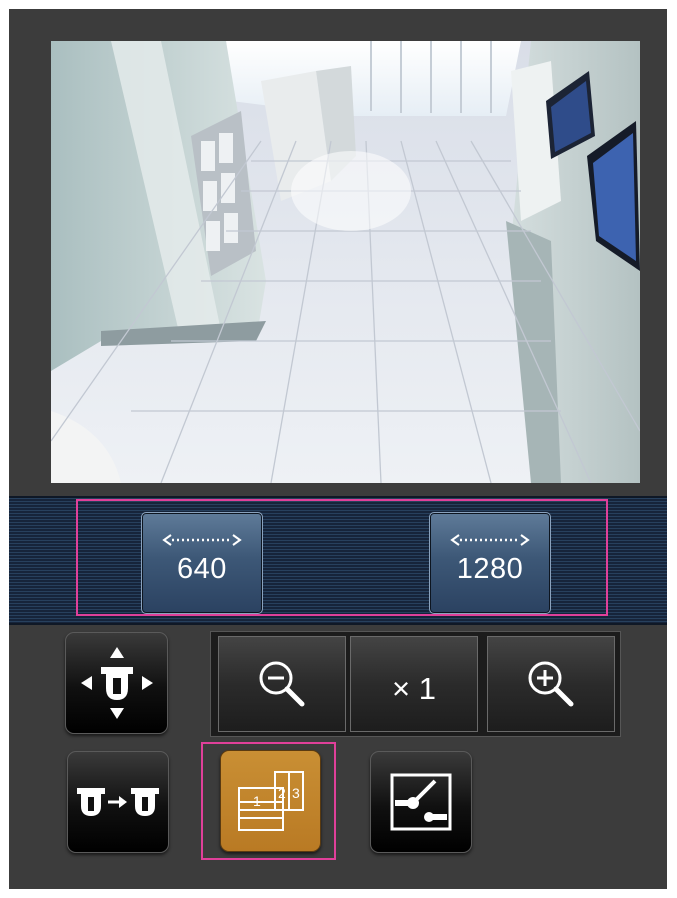  I want to click on pan-tilt-arrows-icon, so click(116, 683).